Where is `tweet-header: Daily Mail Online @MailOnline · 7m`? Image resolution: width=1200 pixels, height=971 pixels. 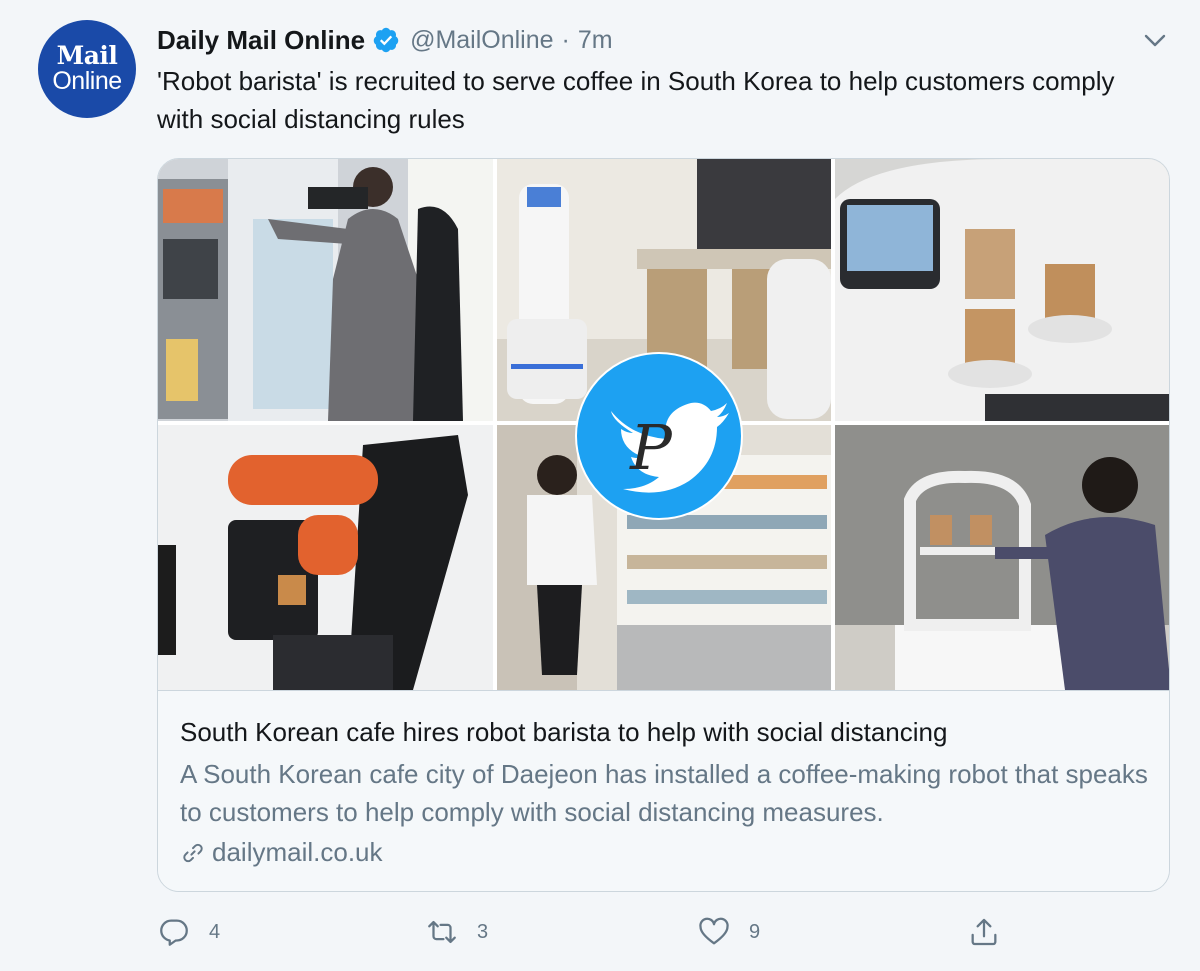 tweet-header: Daily Mail Online @MailOnline · 7m is located at coordinates (385, 40).